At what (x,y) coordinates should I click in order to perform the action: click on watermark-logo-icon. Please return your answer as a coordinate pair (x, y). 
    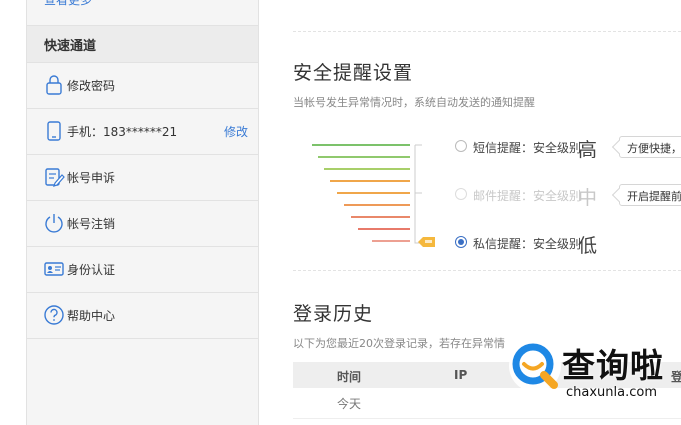
    Looking at the image, I should click on (535, 366).